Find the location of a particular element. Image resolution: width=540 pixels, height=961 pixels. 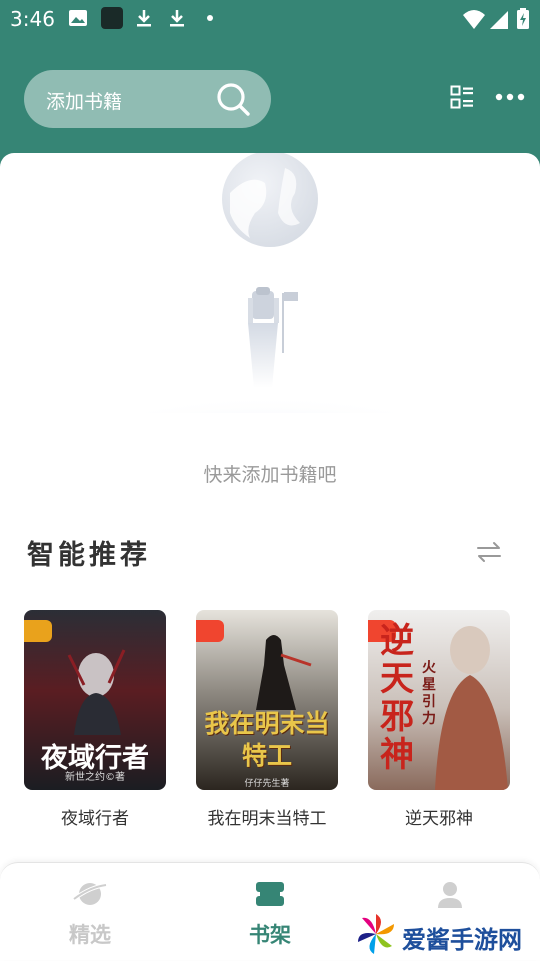

watermark: 爱酱手游网 is located at coordinates (445, 934).